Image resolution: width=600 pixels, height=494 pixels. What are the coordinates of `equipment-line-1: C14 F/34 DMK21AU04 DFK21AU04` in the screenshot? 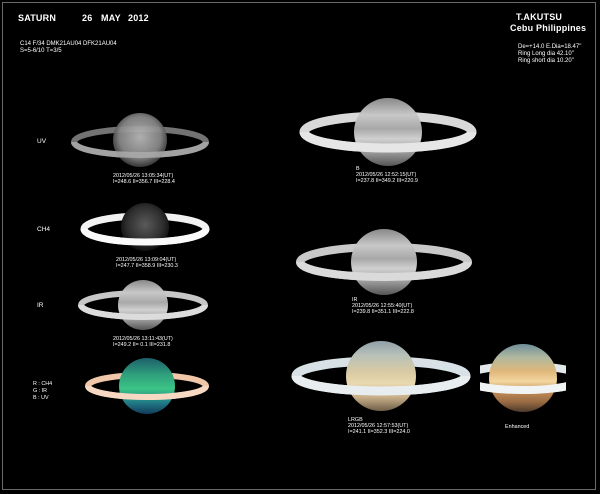 It's located at (68, 44).